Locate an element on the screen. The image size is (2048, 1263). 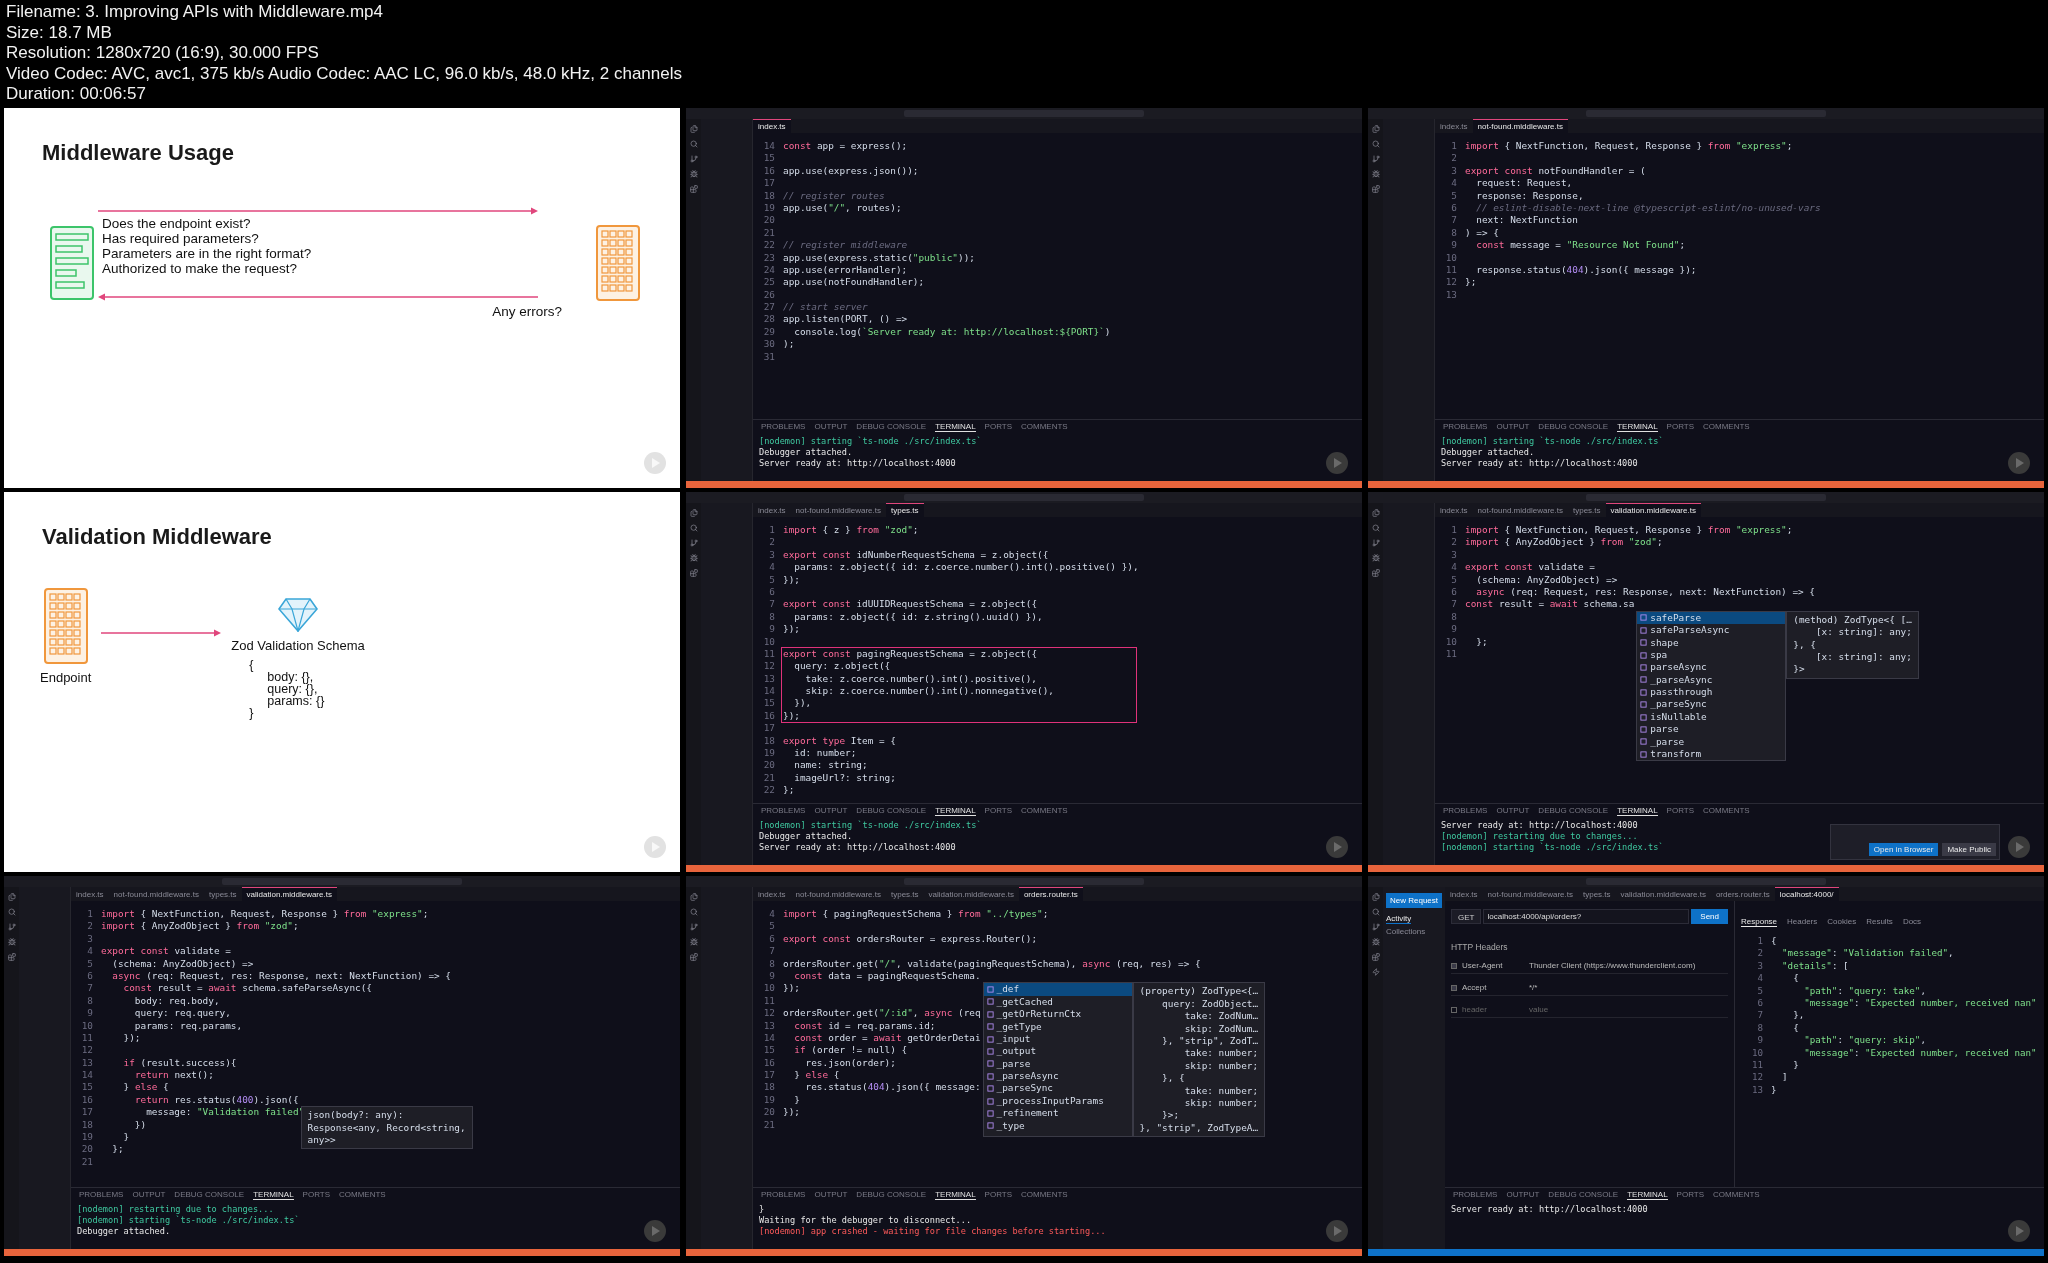
sidebar-tab: Activity is located at coordinates (1399, 919).